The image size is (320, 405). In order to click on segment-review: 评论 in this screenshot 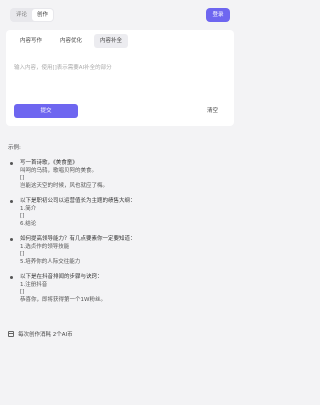, I will do `click(21, 15)`.